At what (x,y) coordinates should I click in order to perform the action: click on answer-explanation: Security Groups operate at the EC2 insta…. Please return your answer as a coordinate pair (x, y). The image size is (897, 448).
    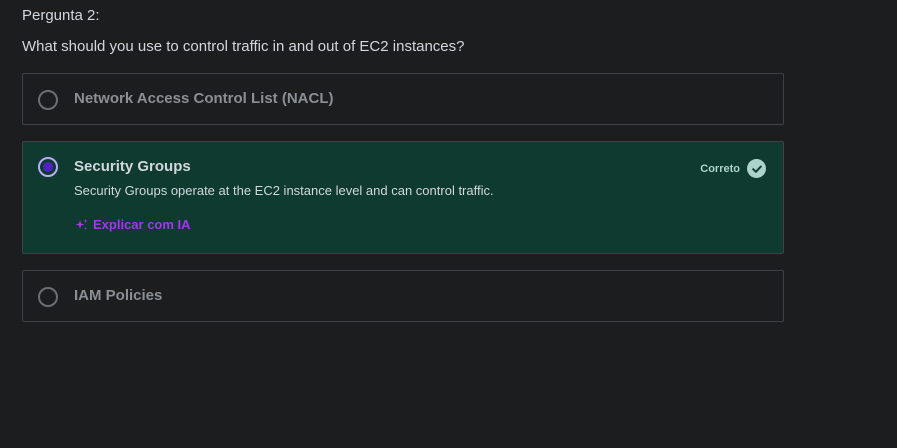
    Looking at the image, I should click on (284, 190).